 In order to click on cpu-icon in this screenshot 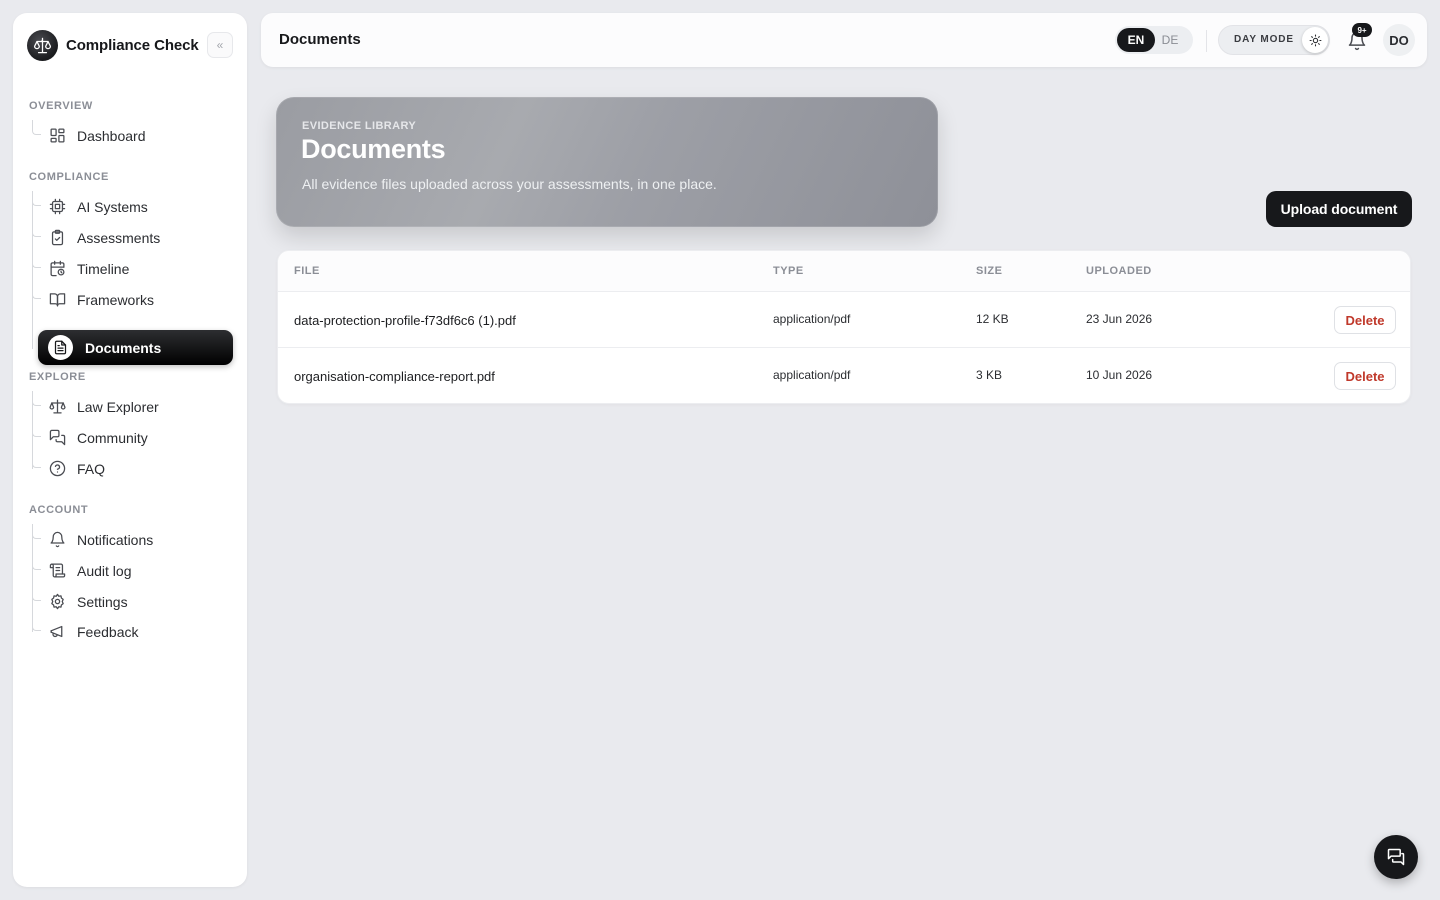, I will do `click(57, 206)`.